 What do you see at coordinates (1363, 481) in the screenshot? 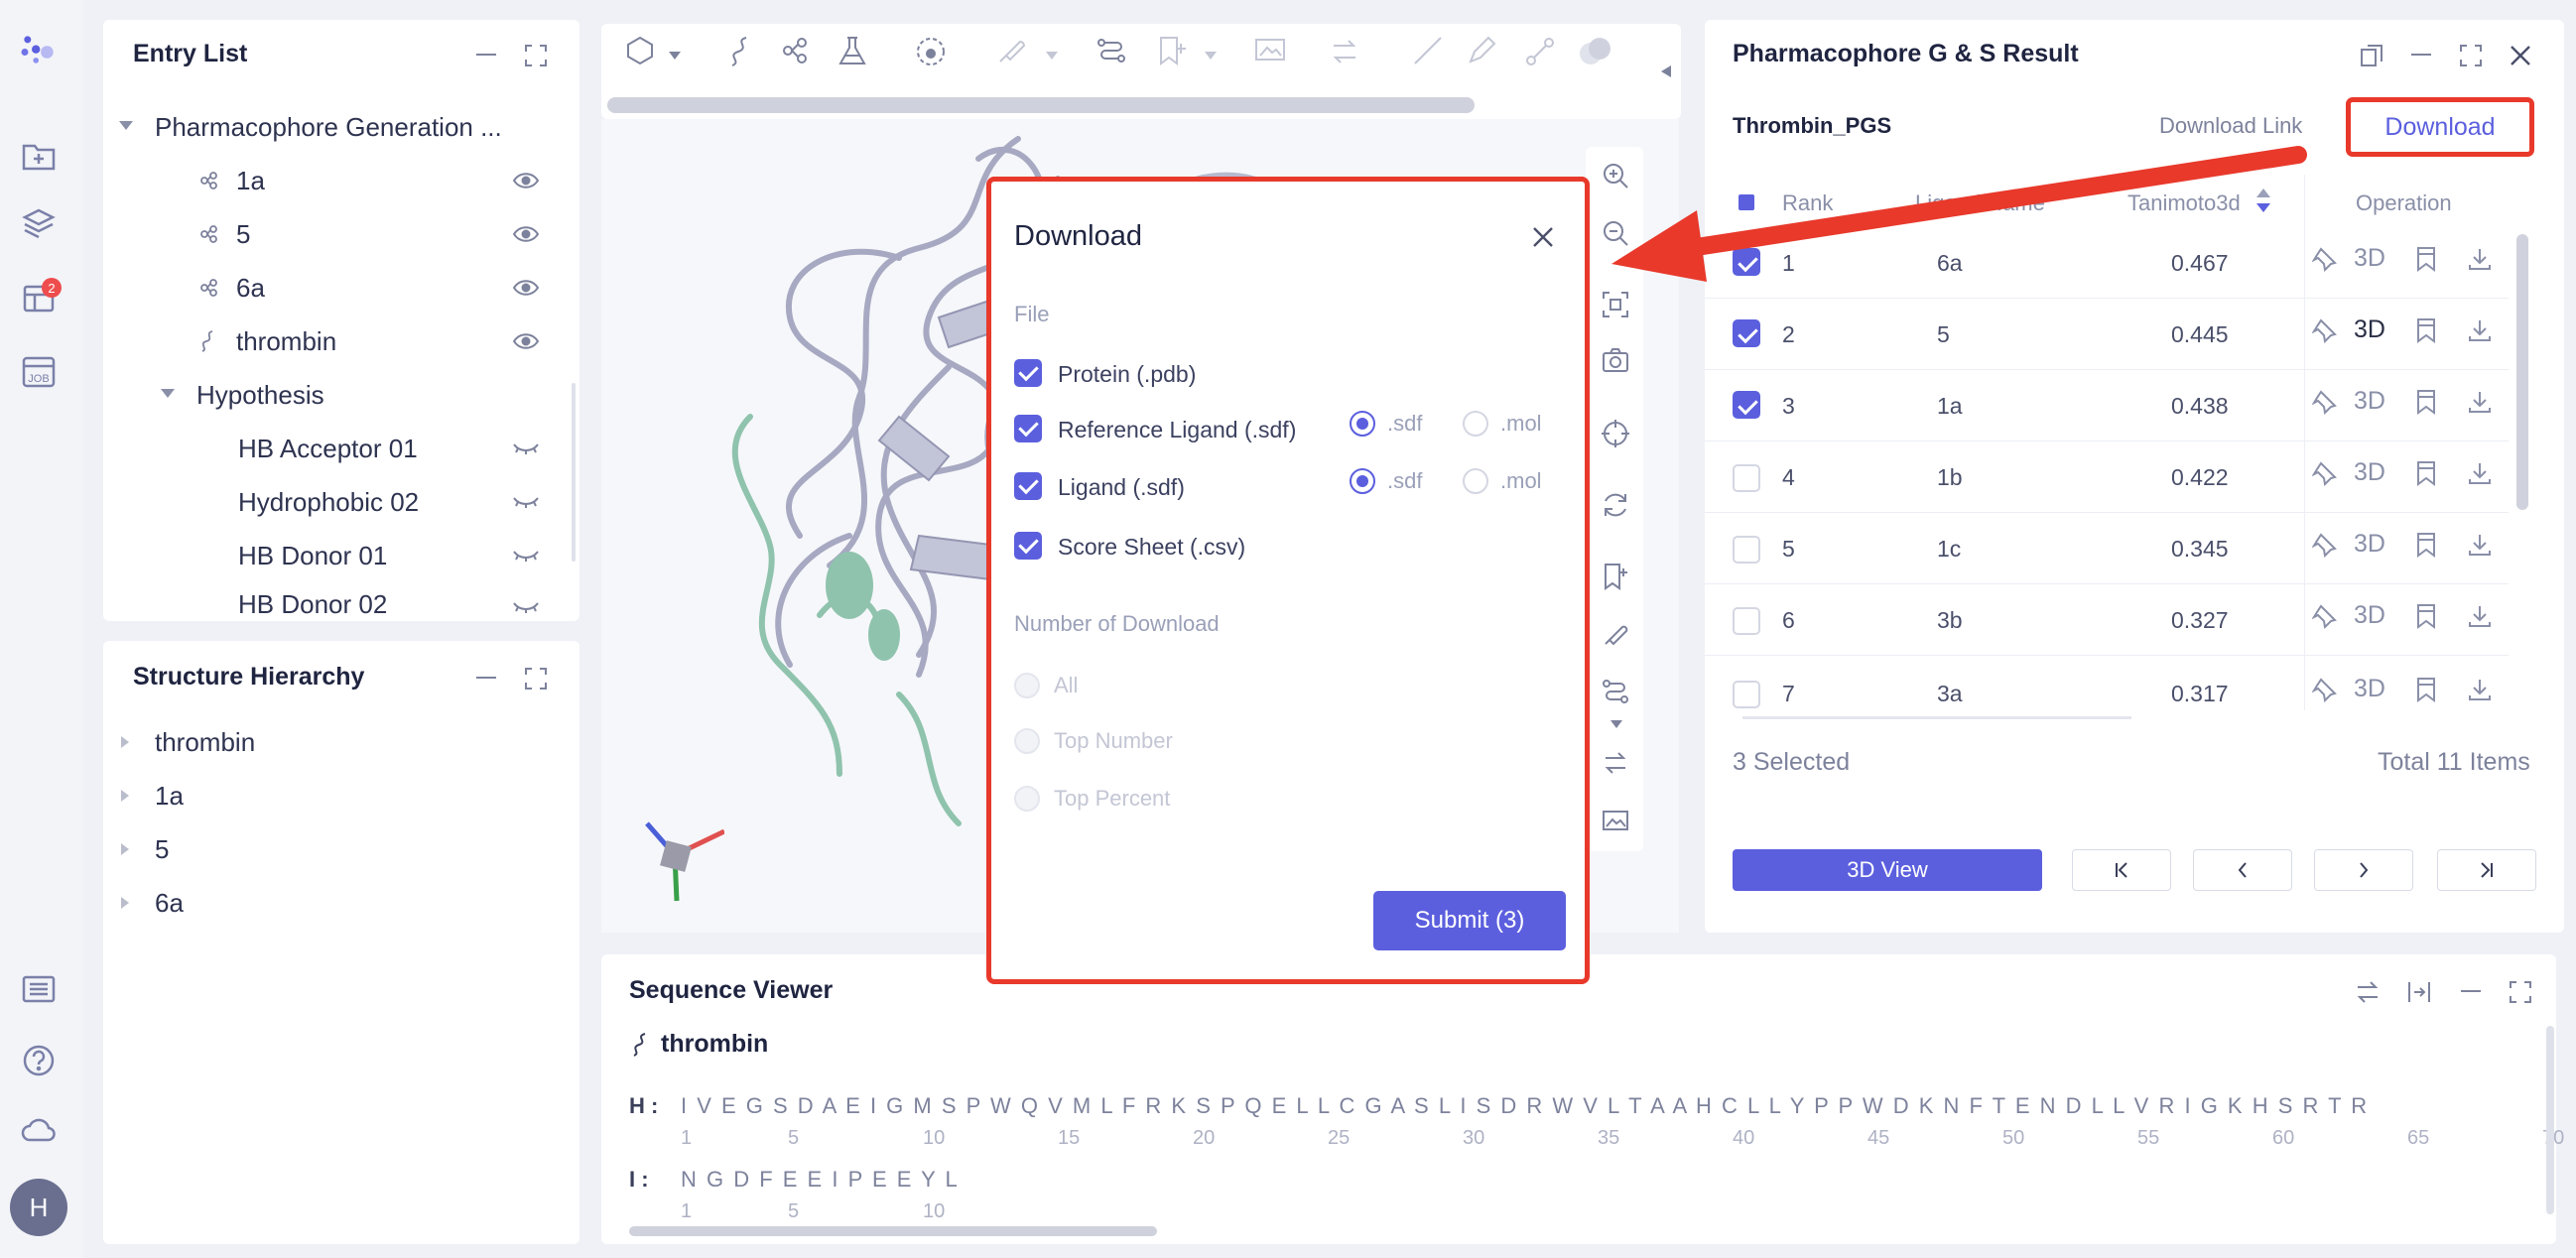
I see `ligand-sdf-radio` at bounding box center [1363, 481].